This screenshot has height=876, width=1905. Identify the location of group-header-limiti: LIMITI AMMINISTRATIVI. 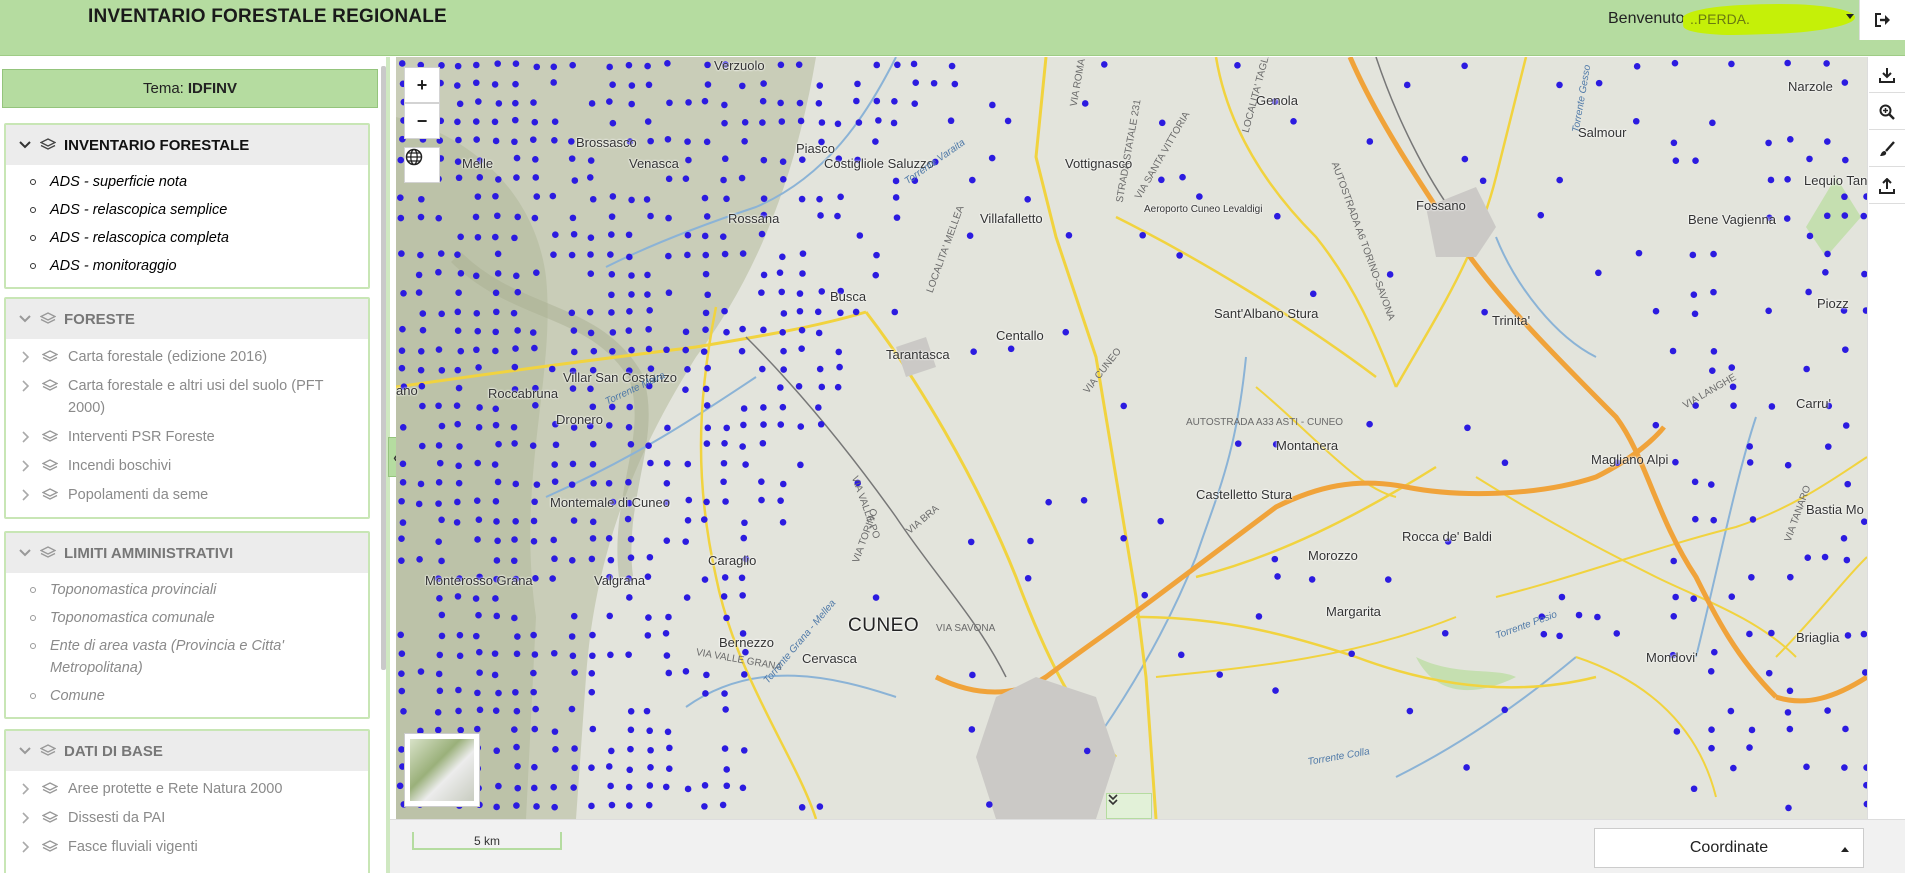
(187, 553).